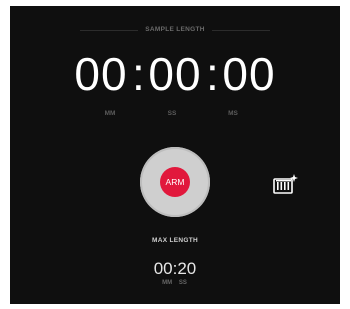  I want to click on arm-button-label: ARM, so click(175, 182).